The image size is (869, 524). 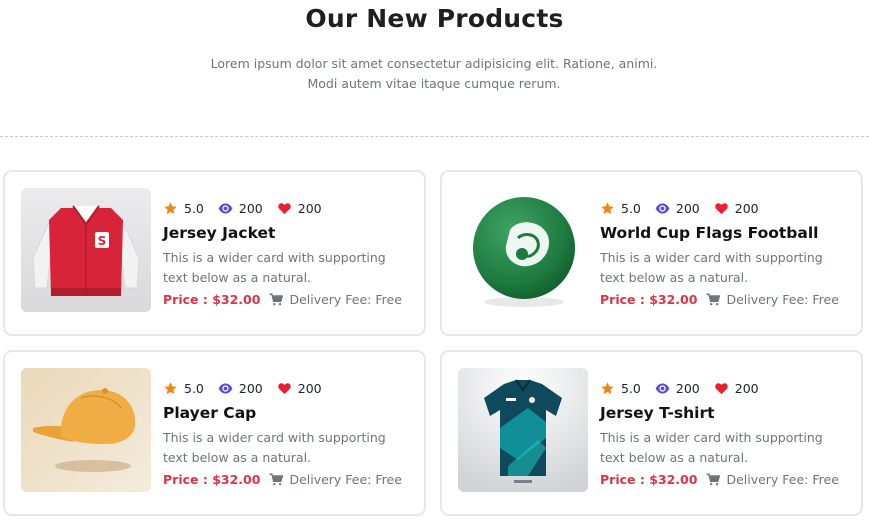 I want to click on product-image-jersey-tshirt, so click(x=523, y=430).